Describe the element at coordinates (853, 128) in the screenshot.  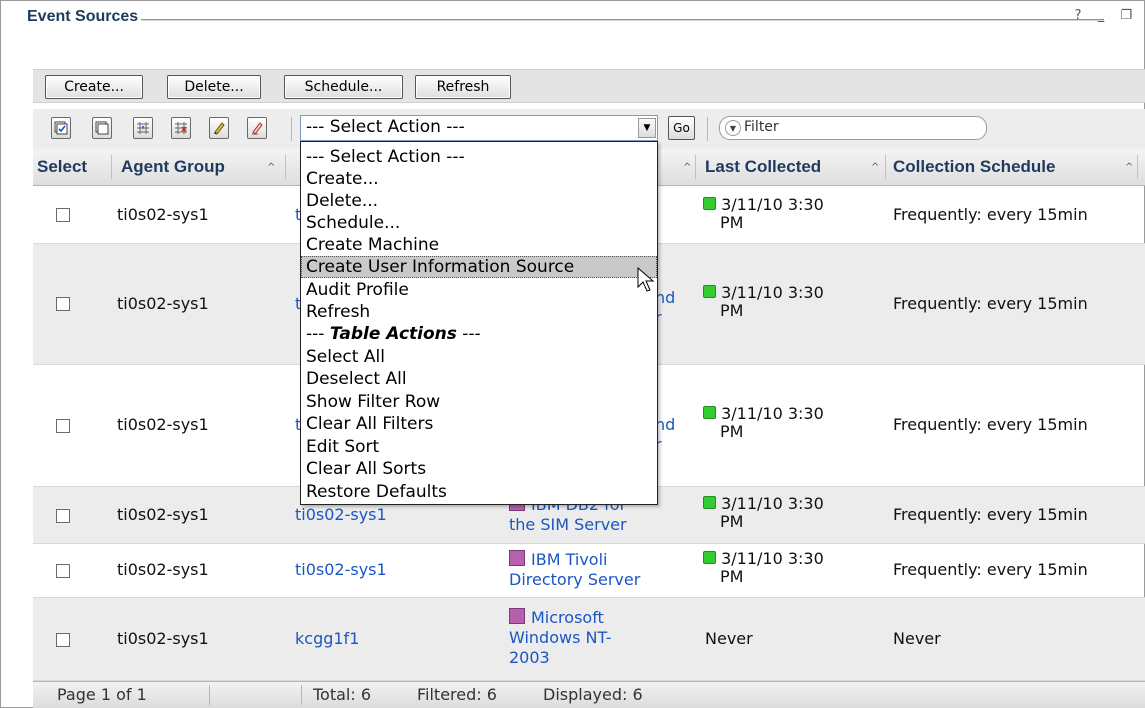
I see `filter-input: ▼ Filter` at that location.